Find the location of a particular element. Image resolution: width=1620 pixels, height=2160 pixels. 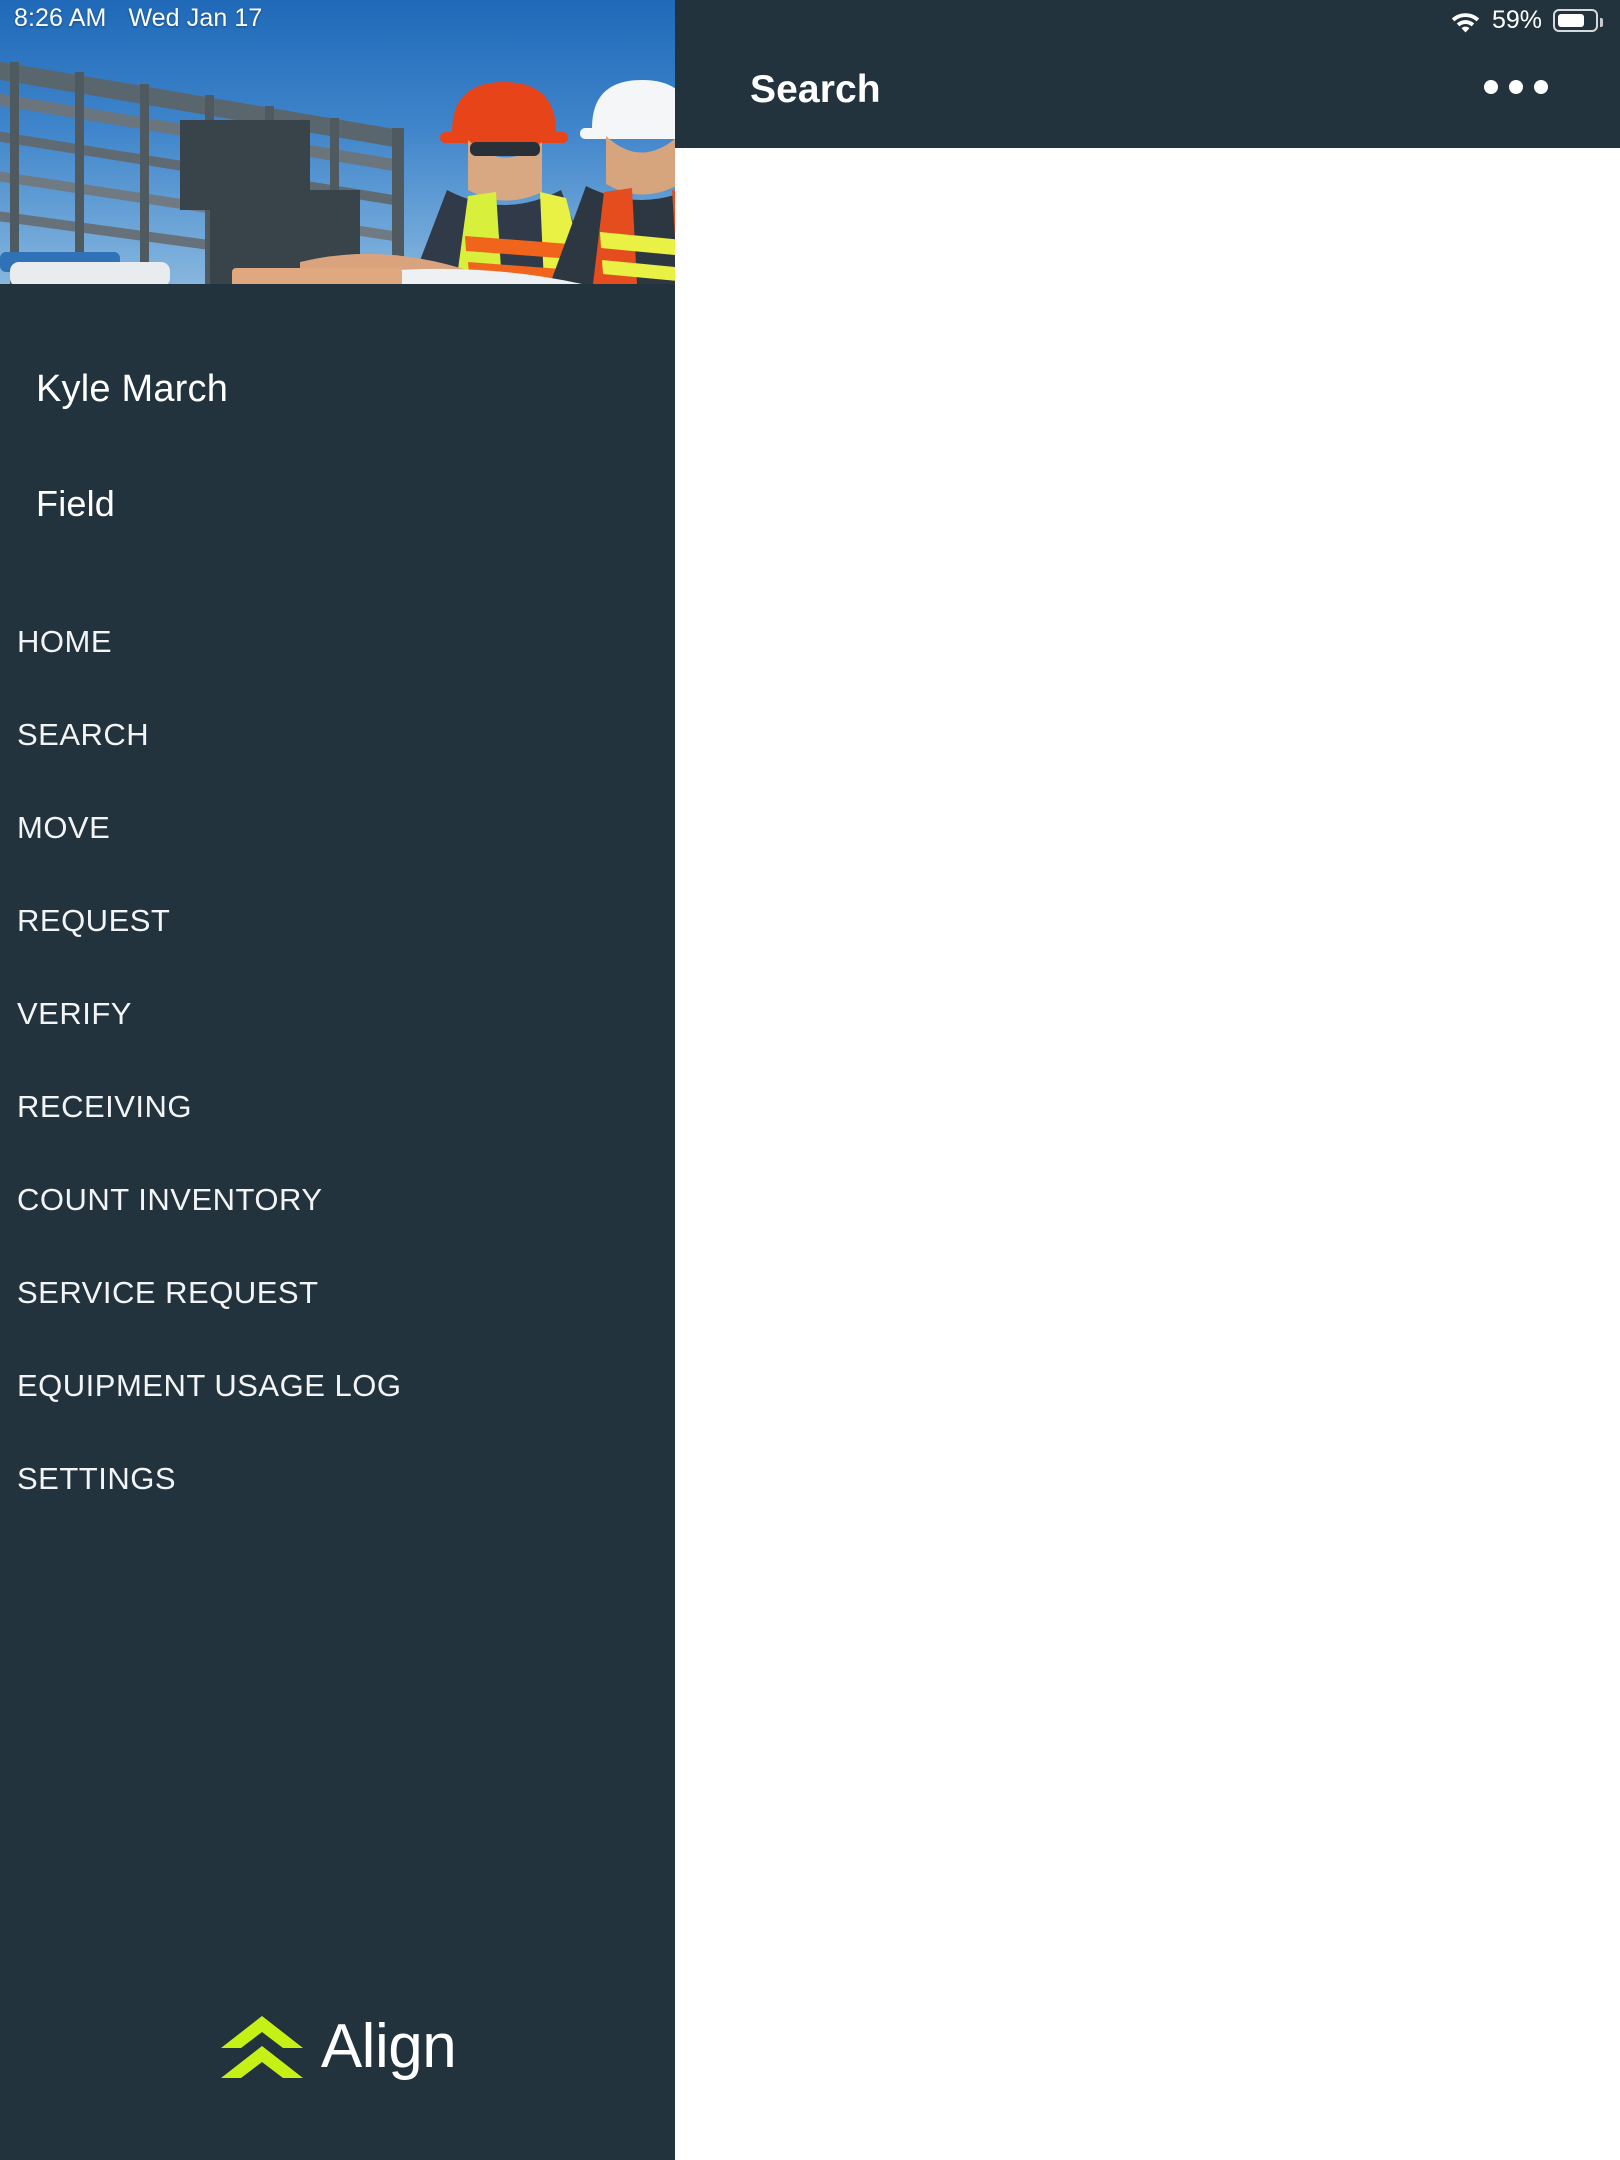

page-title: Search is located at coordinates (815, 89).